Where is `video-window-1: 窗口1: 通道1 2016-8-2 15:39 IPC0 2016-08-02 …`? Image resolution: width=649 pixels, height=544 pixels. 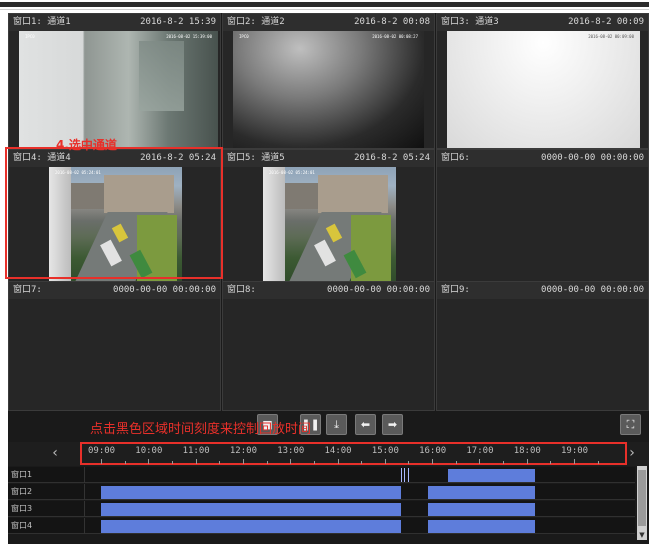 video-window-1: 窗口1: 通道1 2016-8-2 15:39 IPC0 2016-08-02 … is located at coordinates (114, 81).